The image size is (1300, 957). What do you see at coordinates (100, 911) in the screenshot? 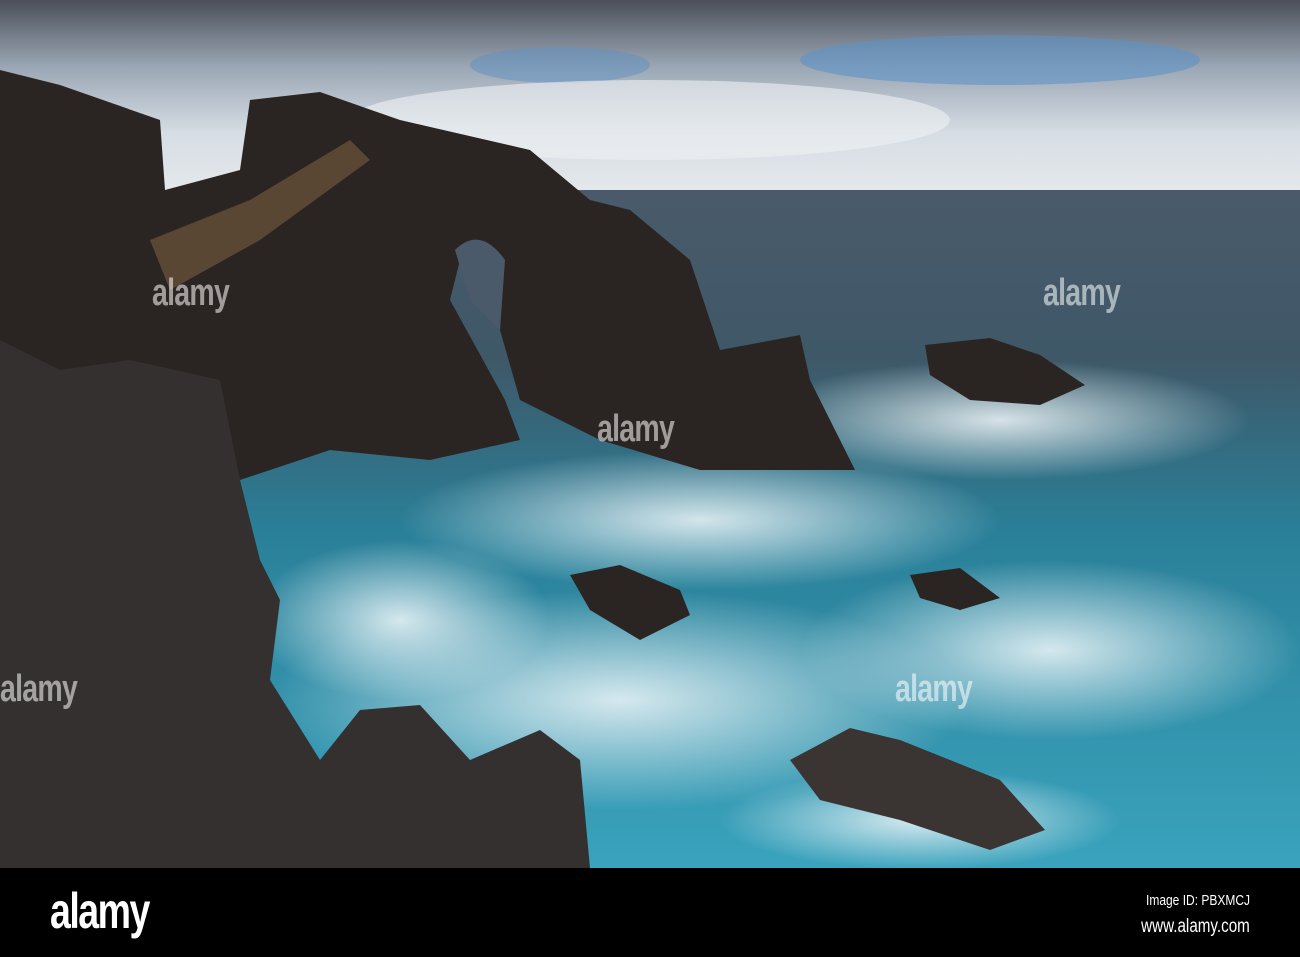
I see `alamy-logo: alamy` at bounding box center [100, 911].